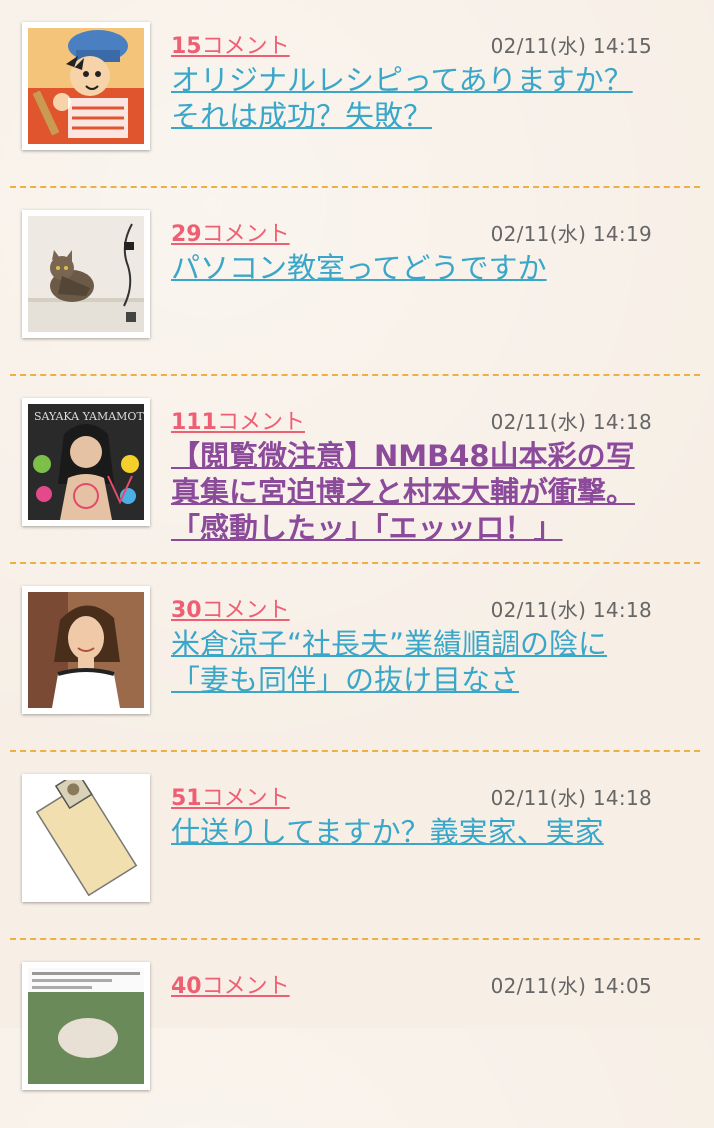 Image resolution: width=714 pixels, height=1128 pixels. What do you see at coordinates (571, 986) in the screenshot?
I see `timestamp: 02/11(水) 14:05` at bounding box center [571, 986].